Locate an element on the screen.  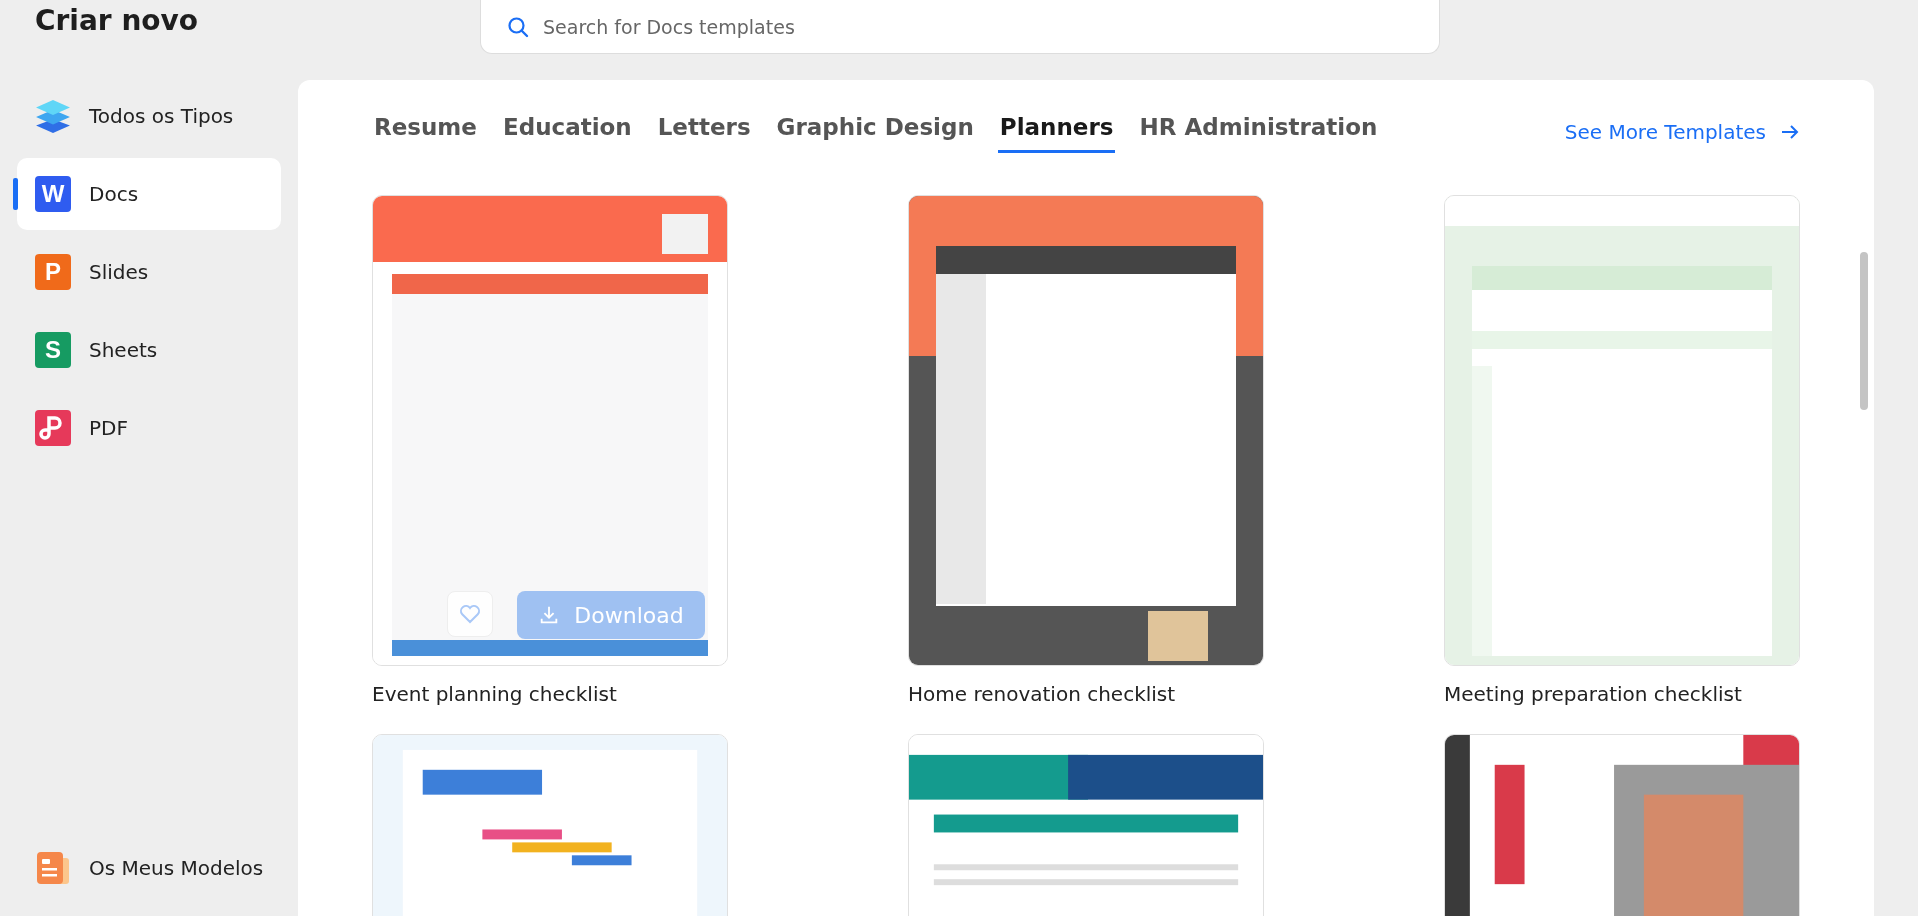
sidebar-item: Todos os Tipos is located at coordinates (149, 116).